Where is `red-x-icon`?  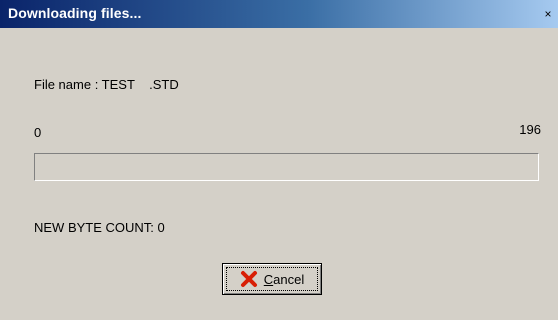
red-x-icon is located at coordinates (248, 279).